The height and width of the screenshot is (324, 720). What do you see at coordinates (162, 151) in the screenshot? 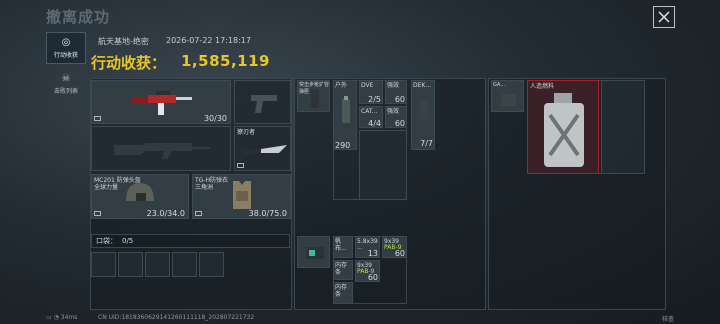
I see `rifle-silhouette-icon` at bounding box center [162, 151].